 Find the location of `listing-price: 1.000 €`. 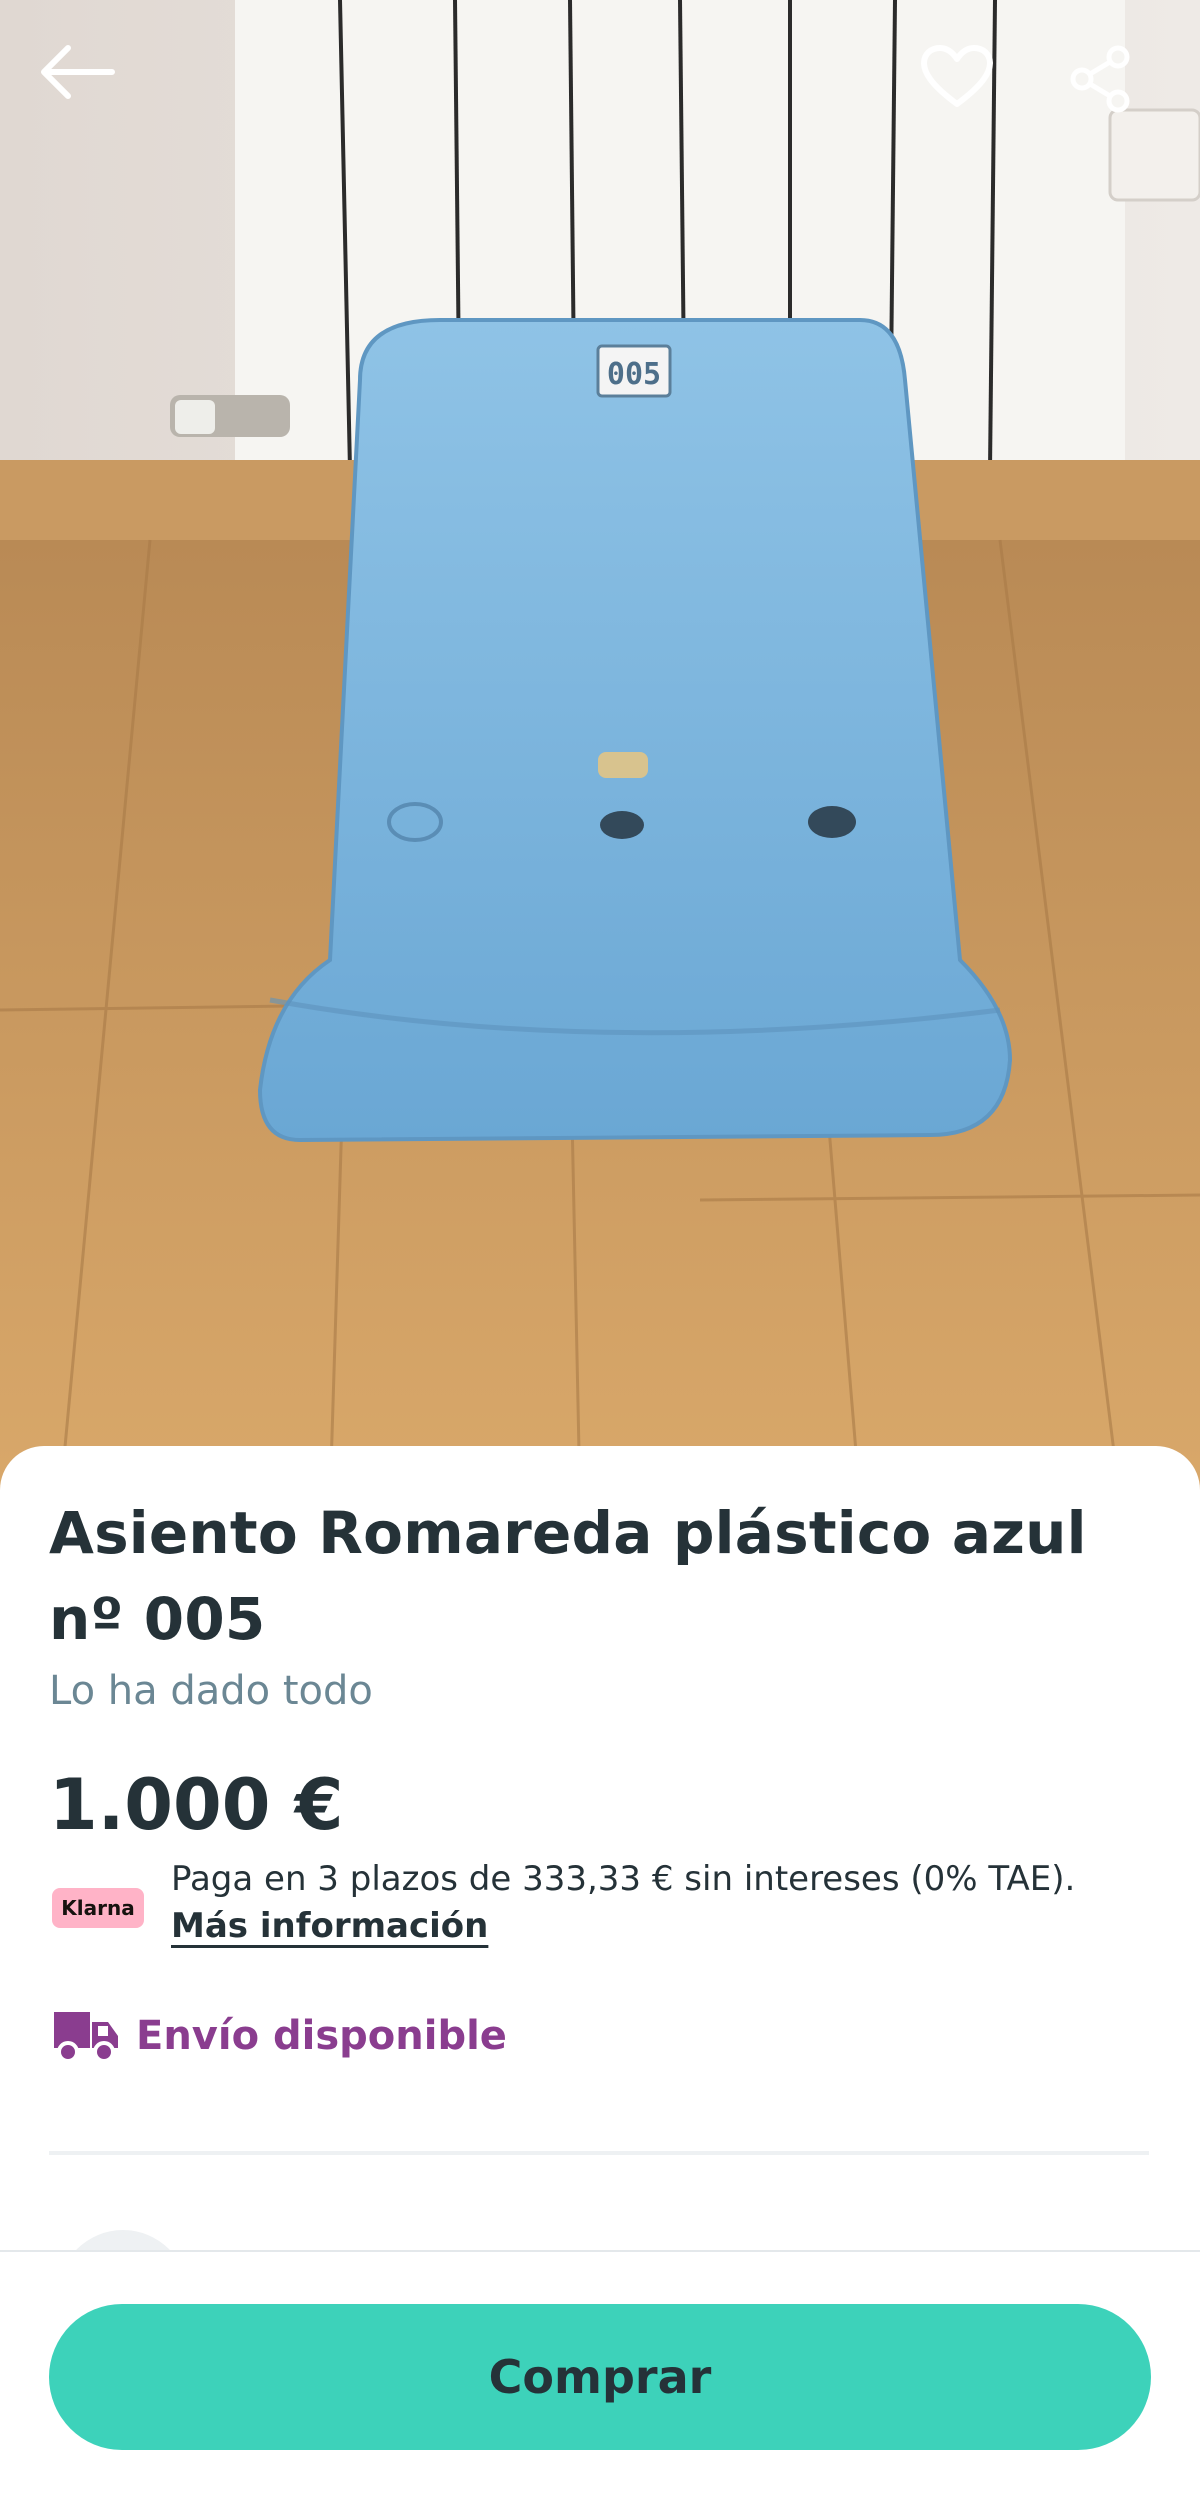

listing-price: 1.000 € is located at coordinates (196, 1805).